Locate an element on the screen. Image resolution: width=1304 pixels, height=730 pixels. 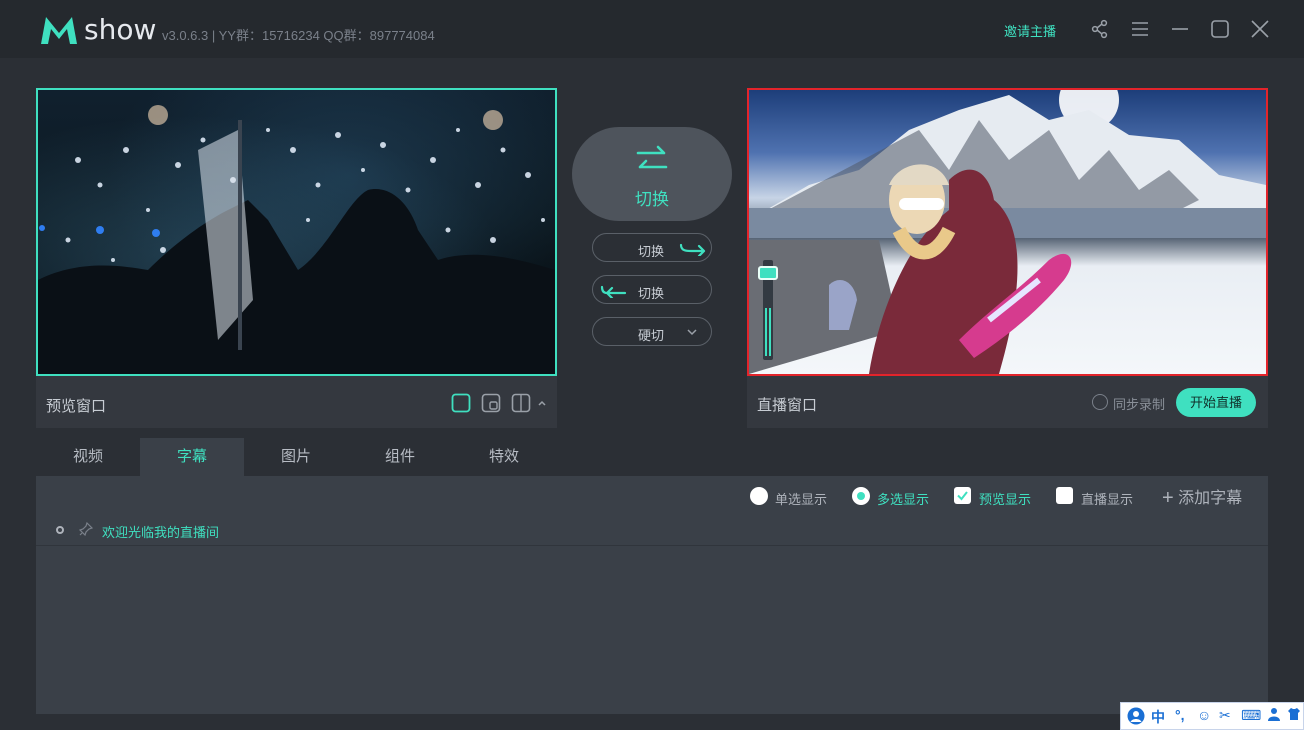
tab-image: 图片 is located at coordinates (296, 457).